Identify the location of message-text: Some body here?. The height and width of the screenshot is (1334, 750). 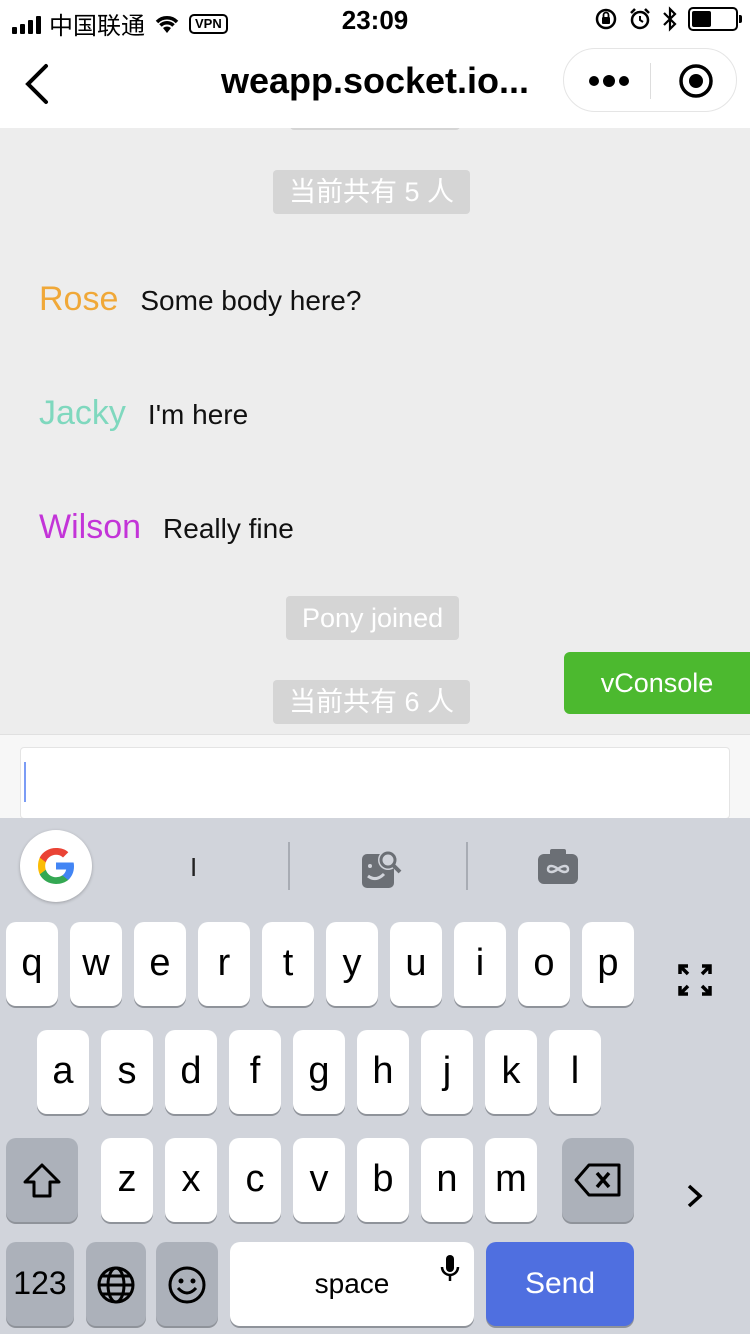
(251, 300).